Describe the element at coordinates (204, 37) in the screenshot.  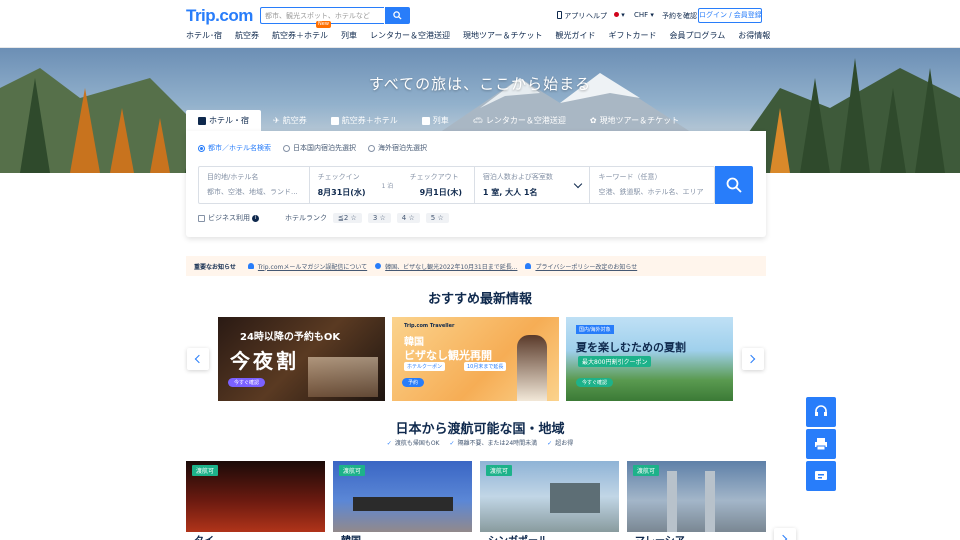
I see `nav-hotel: ホテル･宿` at that location.